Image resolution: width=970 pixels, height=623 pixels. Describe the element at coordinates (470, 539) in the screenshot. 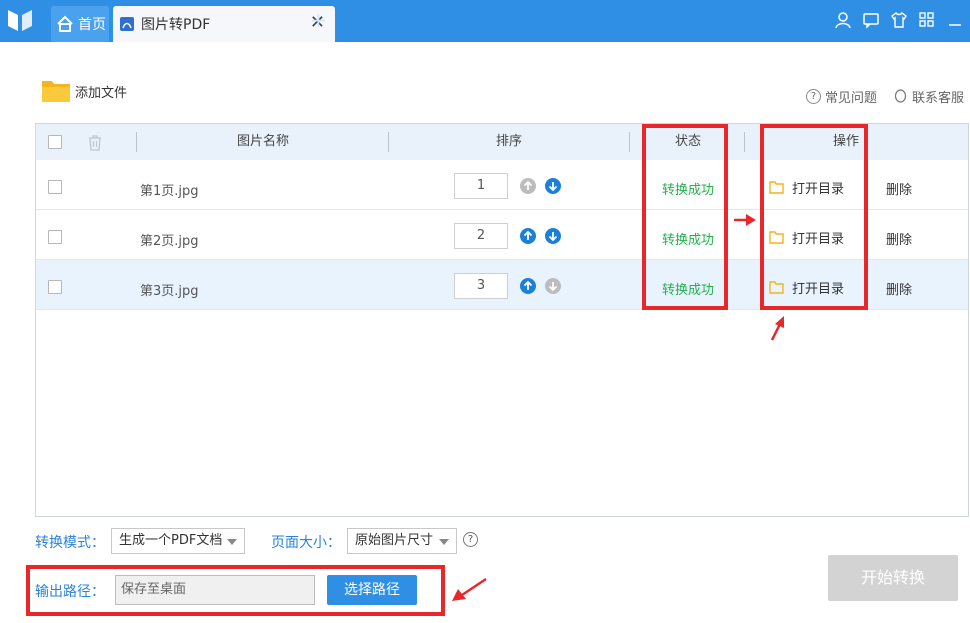

I see `help-icon: ?` at that location.